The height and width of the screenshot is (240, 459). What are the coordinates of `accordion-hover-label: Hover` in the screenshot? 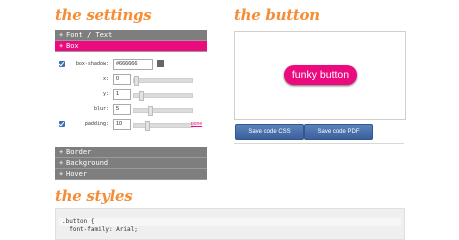 It's located at (77, 174).